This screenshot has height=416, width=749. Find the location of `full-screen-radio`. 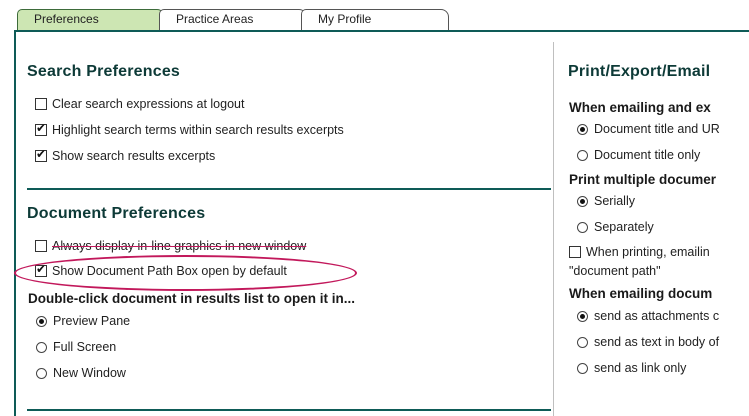

full-screen-radio is located at coordinates (41, 347).